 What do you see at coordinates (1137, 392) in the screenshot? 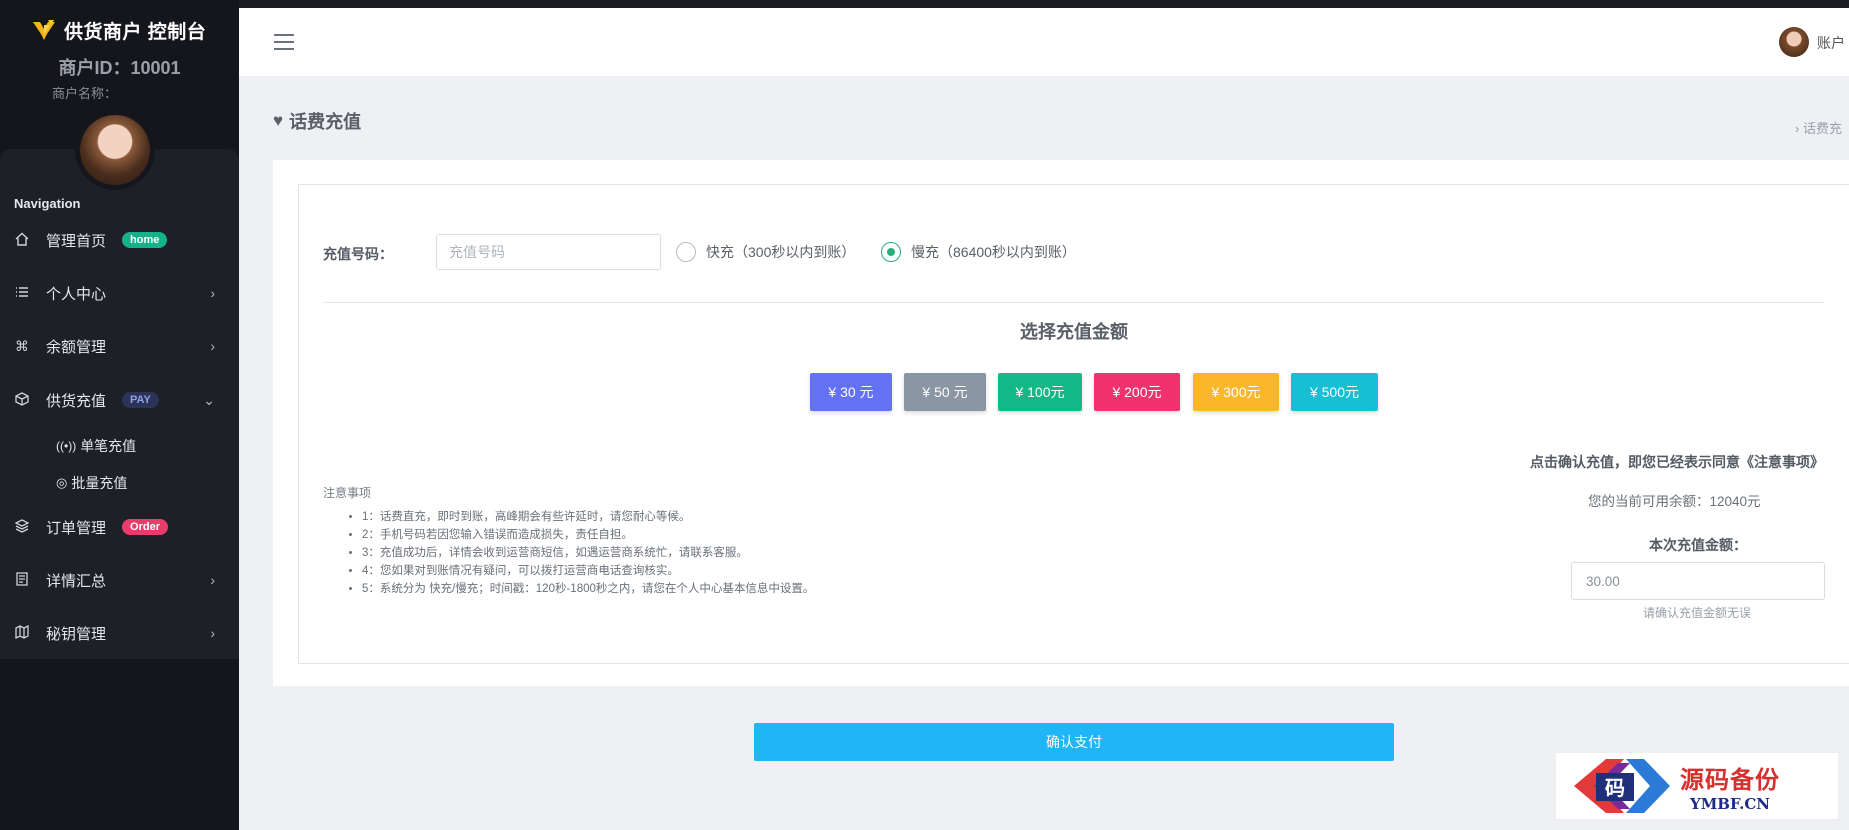
I see `amount-button-200: ¥ 200元` at bounding box center [1137, 392].